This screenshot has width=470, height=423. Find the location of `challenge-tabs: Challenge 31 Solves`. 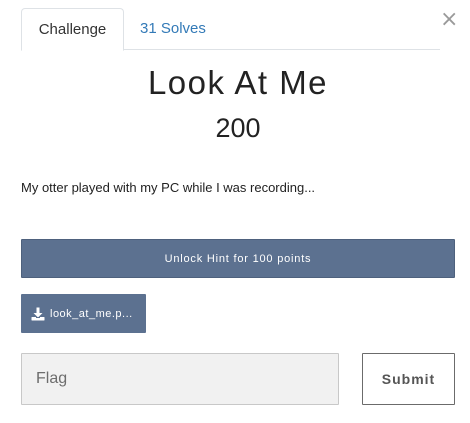

challenge-tabs: Challenge 31 Solves is located at coordinates (230, 29).